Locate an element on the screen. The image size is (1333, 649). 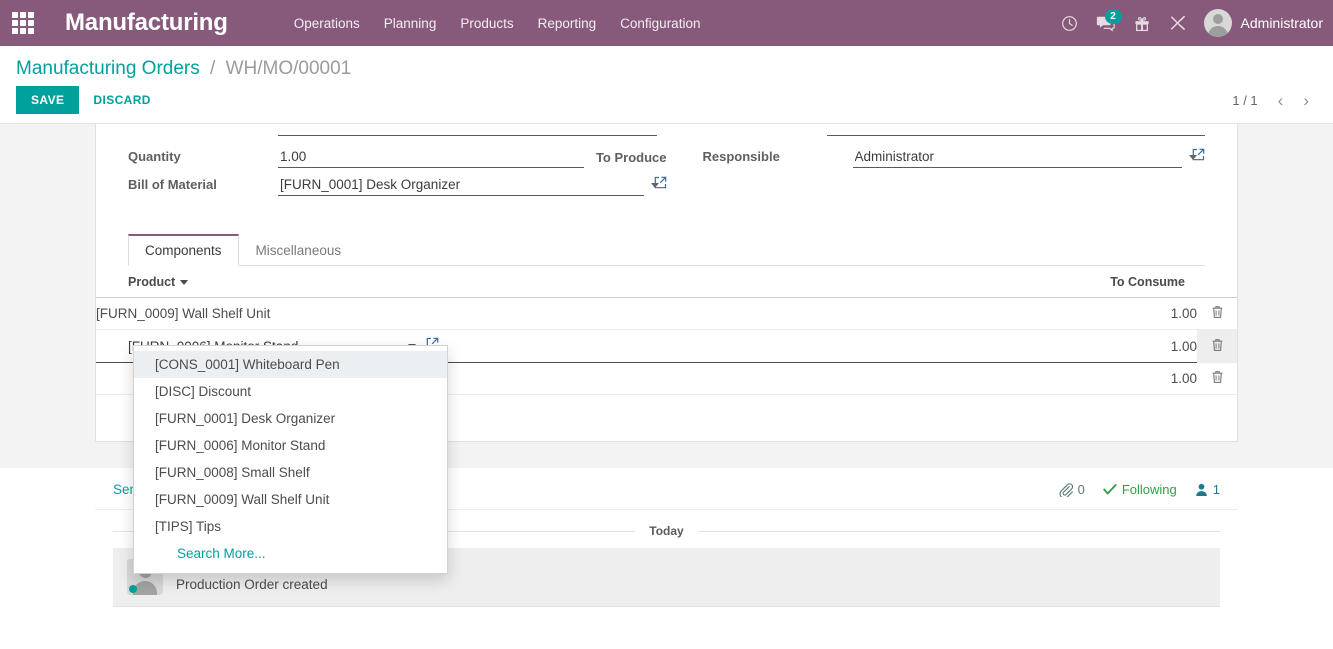
apps-grid-icon is located at coordinates (23, 23).